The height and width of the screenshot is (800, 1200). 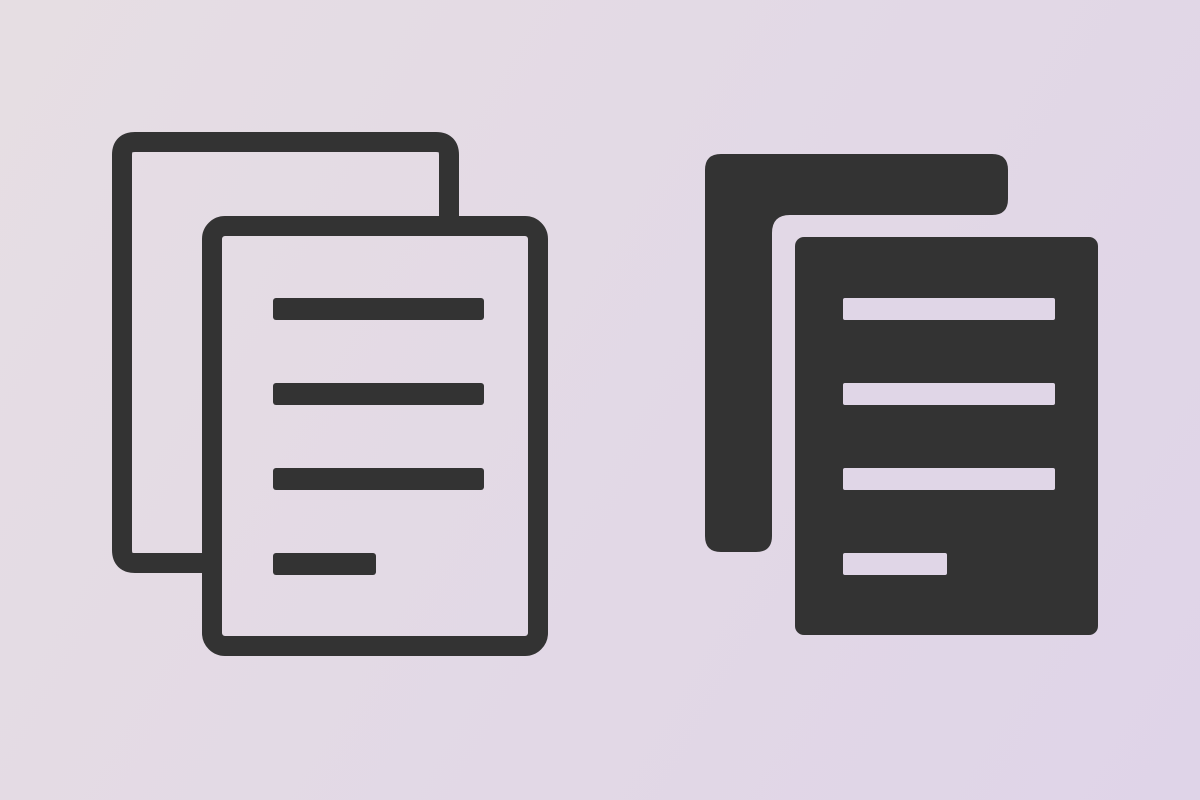 What do you see at coordinates (946, 436) in the screenshot?
I see `front-sheet-filled` at bounding box center [946, 436].